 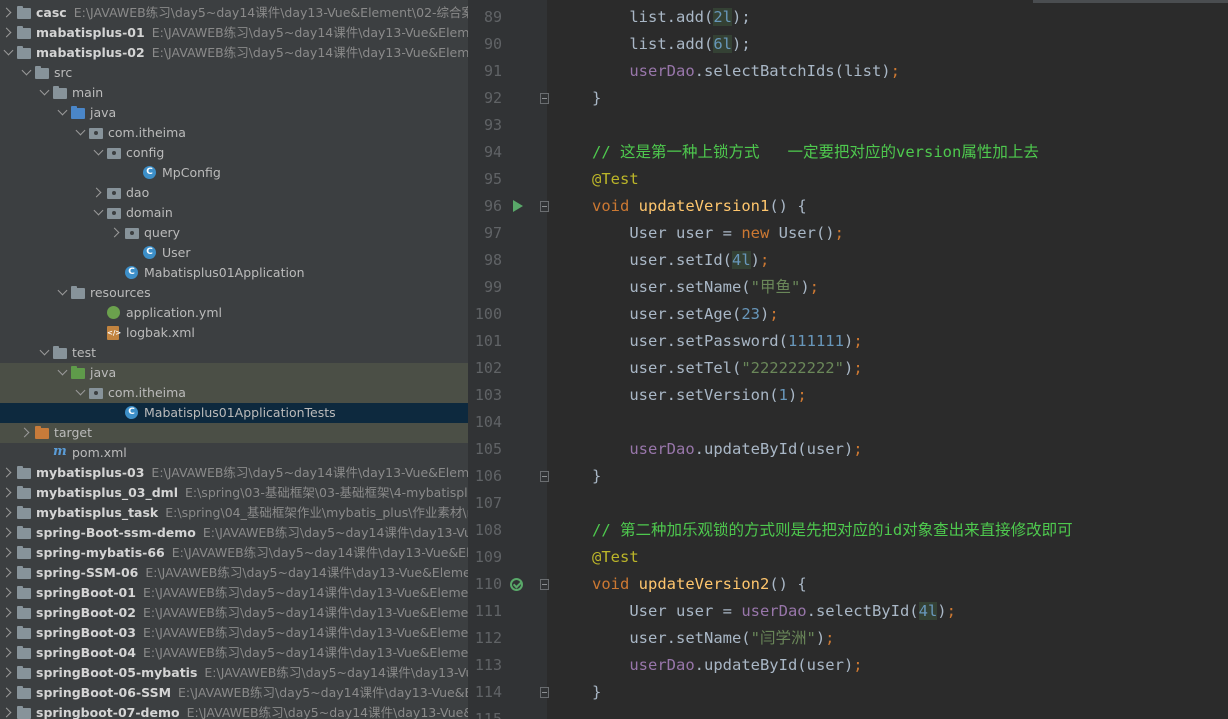 I want to click on code-line: user.setName("闫学洲");, so click(x=713, y=638).